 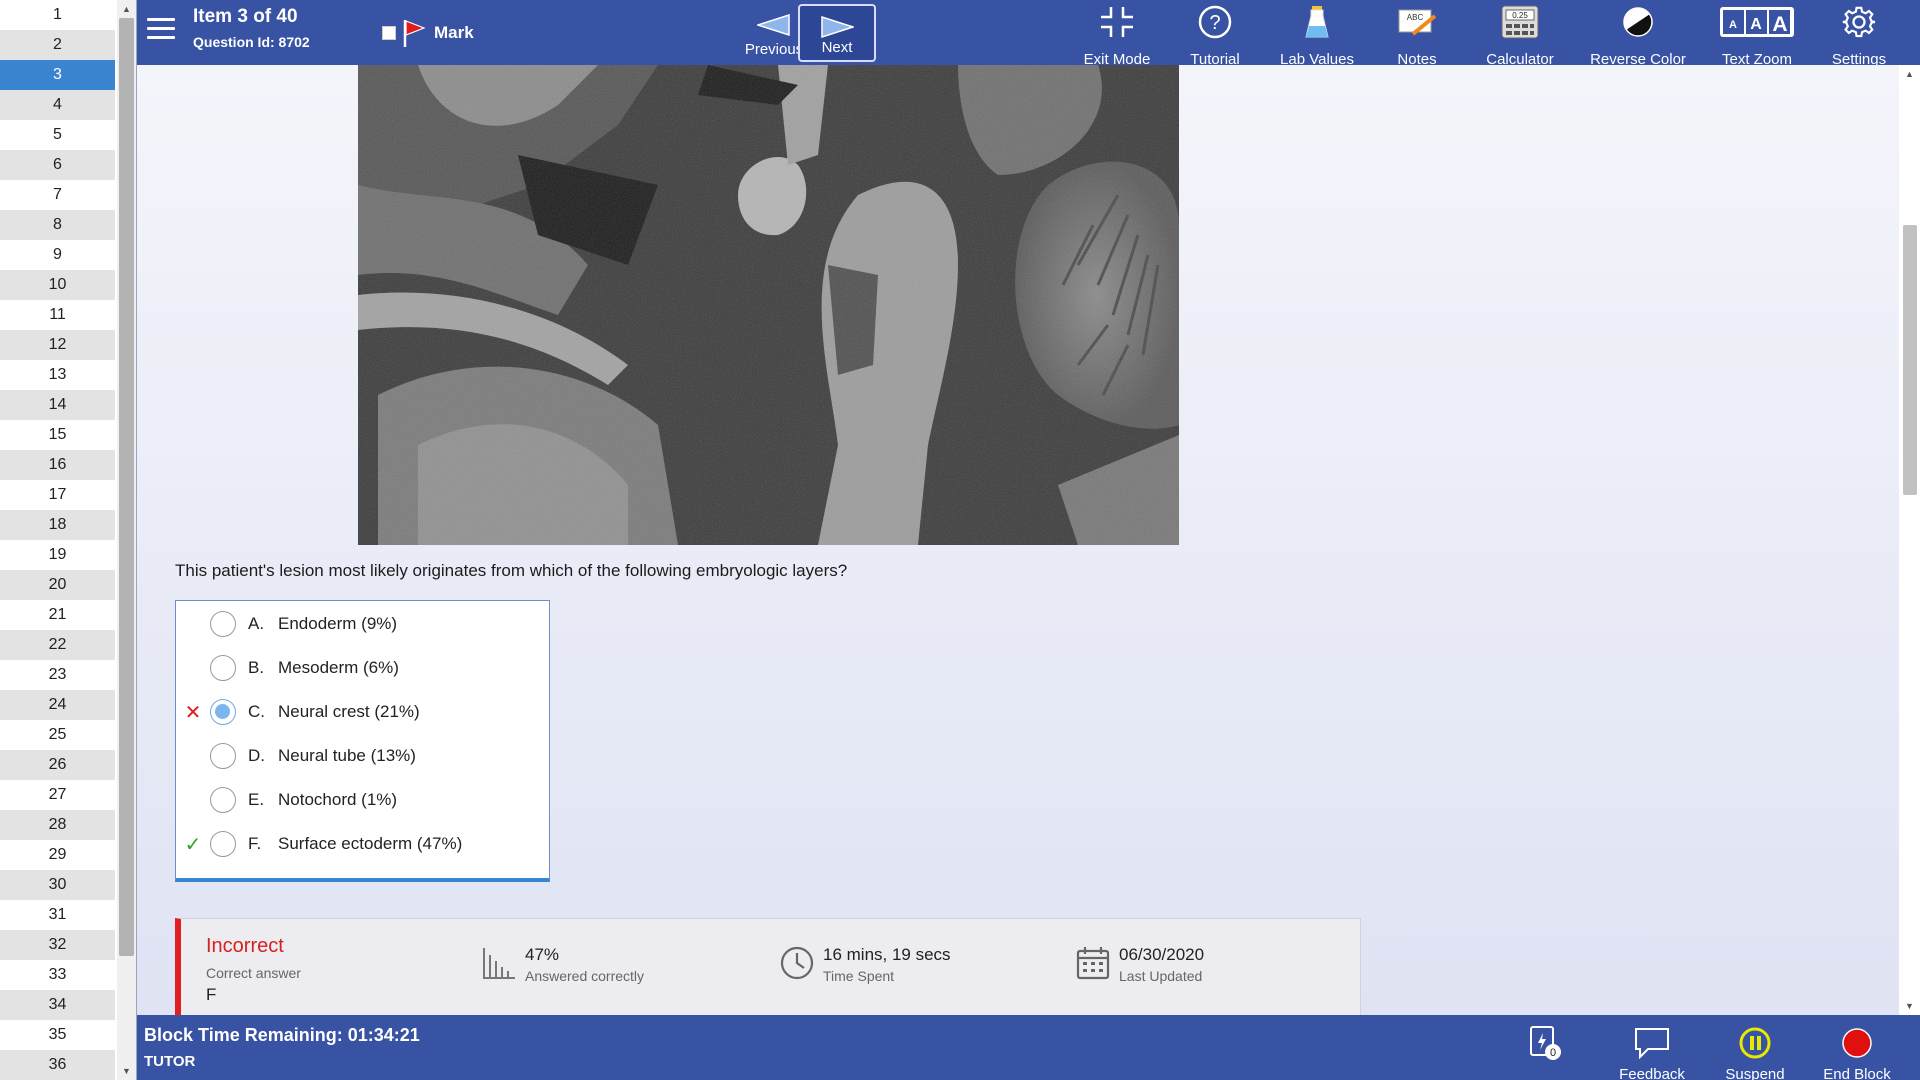 What do you see at coordinates (1757, 36) in the screenshot?
I see `text-zoom-button: A A A Text Zoom` at bounding box center [1757, 36].